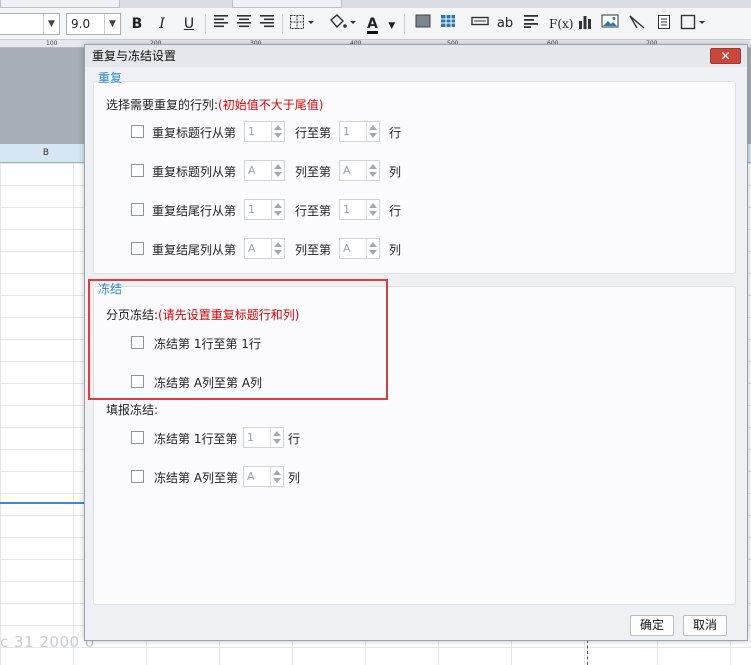 This screenshot has height=665, width=751. What do you see at coordinates (194, 250) in the screenshot?
I see `repeat-end-col-label: 重复结尾列从第` at bounding box center [194, 250].